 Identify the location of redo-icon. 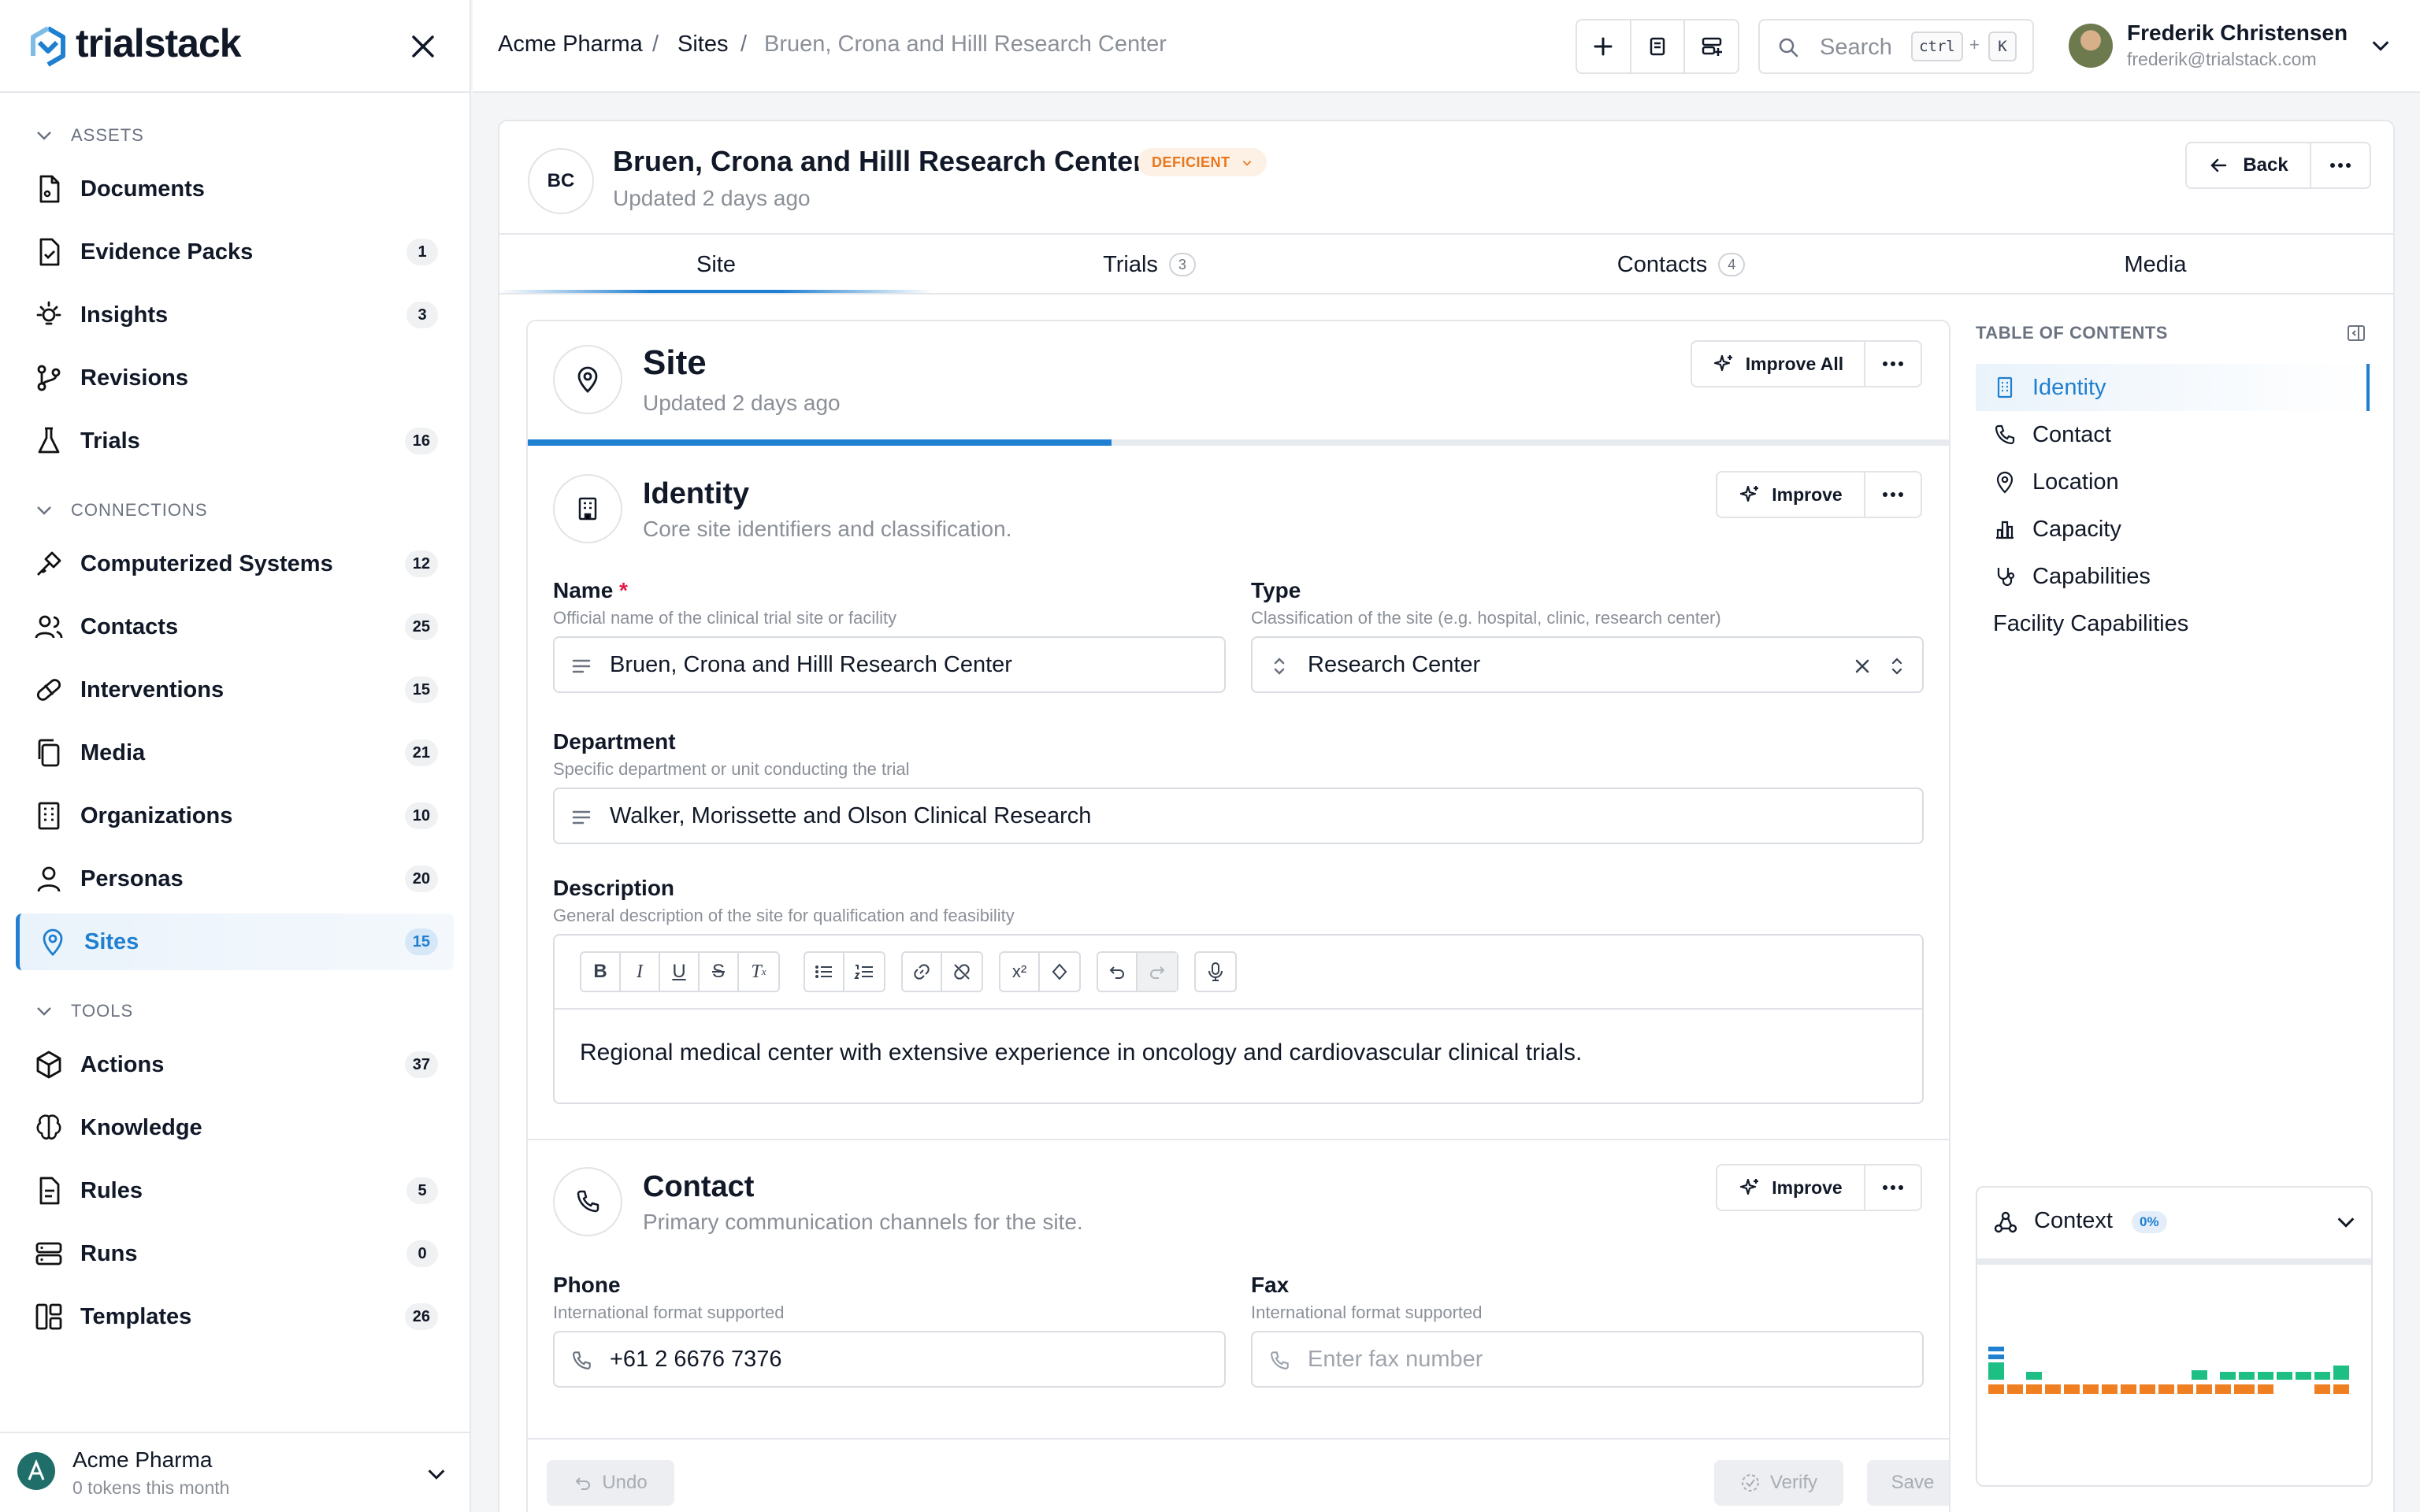
(1157, 972).